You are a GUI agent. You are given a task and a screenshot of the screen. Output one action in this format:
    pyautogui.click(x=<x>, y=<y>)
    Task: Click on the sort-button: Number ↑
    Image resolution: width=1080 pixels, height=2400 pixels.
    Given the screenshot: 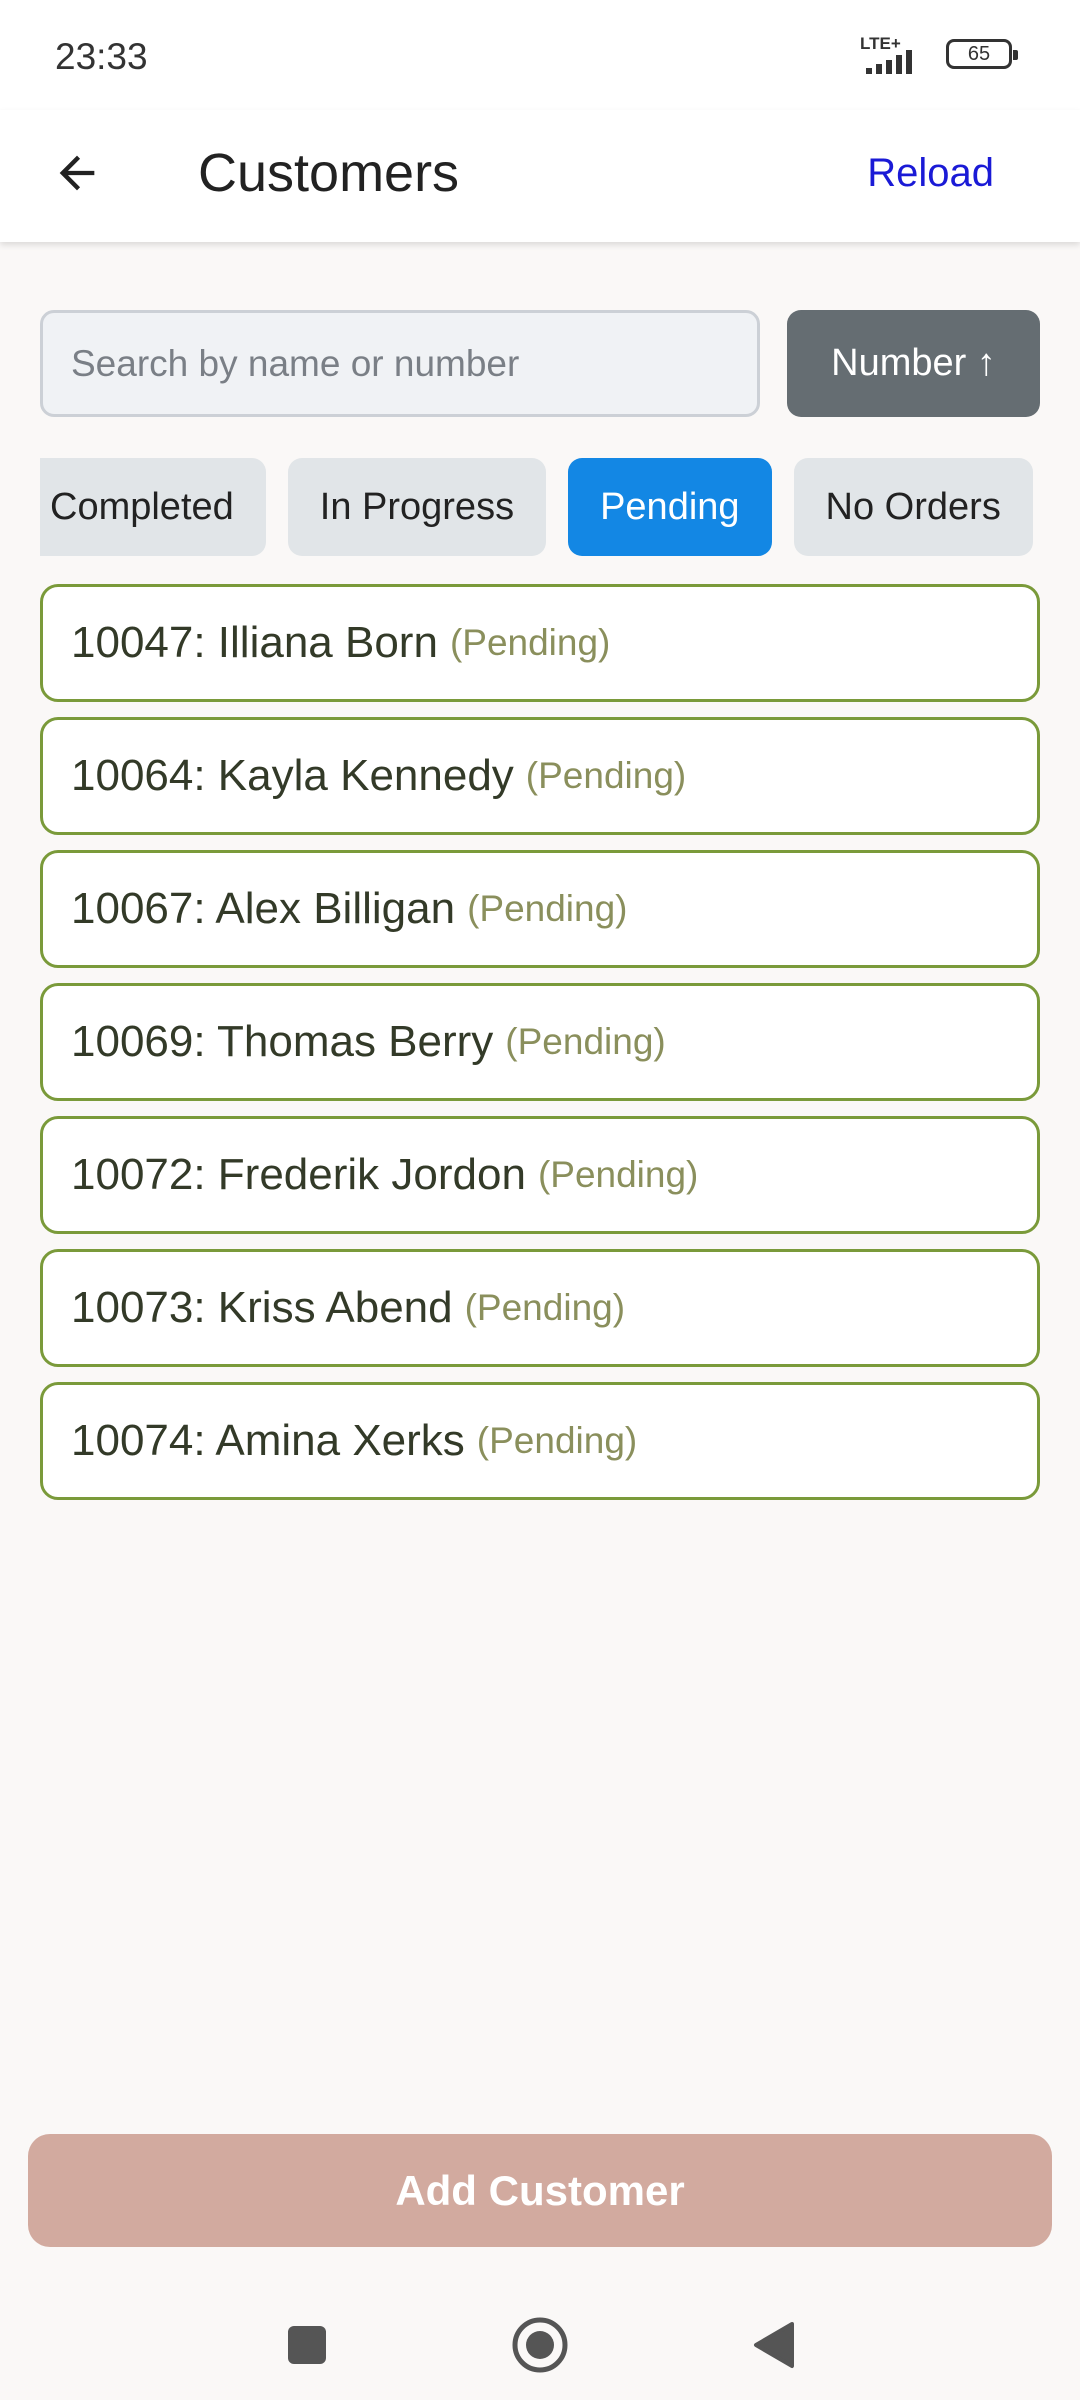 What is the action you would take?
    pyautogui.click(x=913, y=363)
    